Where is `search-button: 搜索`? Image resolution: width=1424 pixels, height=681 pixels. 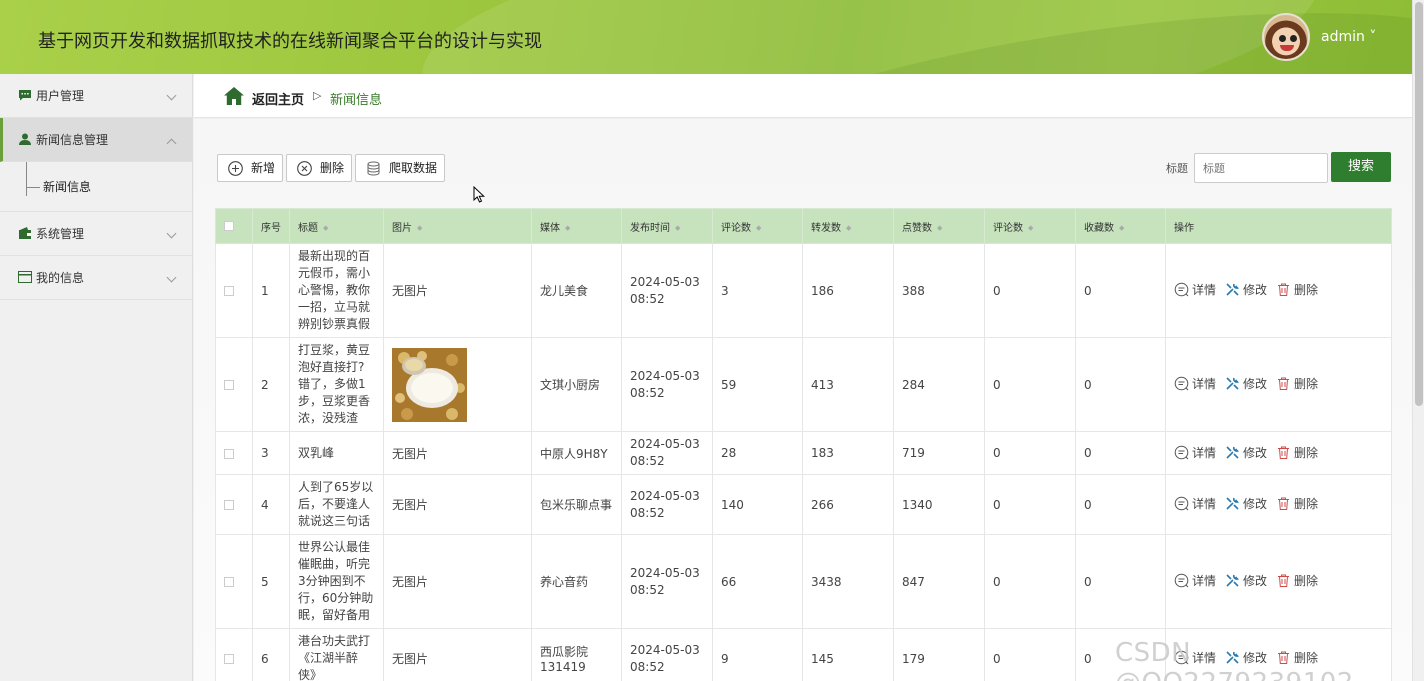
search-button: 搜索 is located at coordinates (1361, 167).